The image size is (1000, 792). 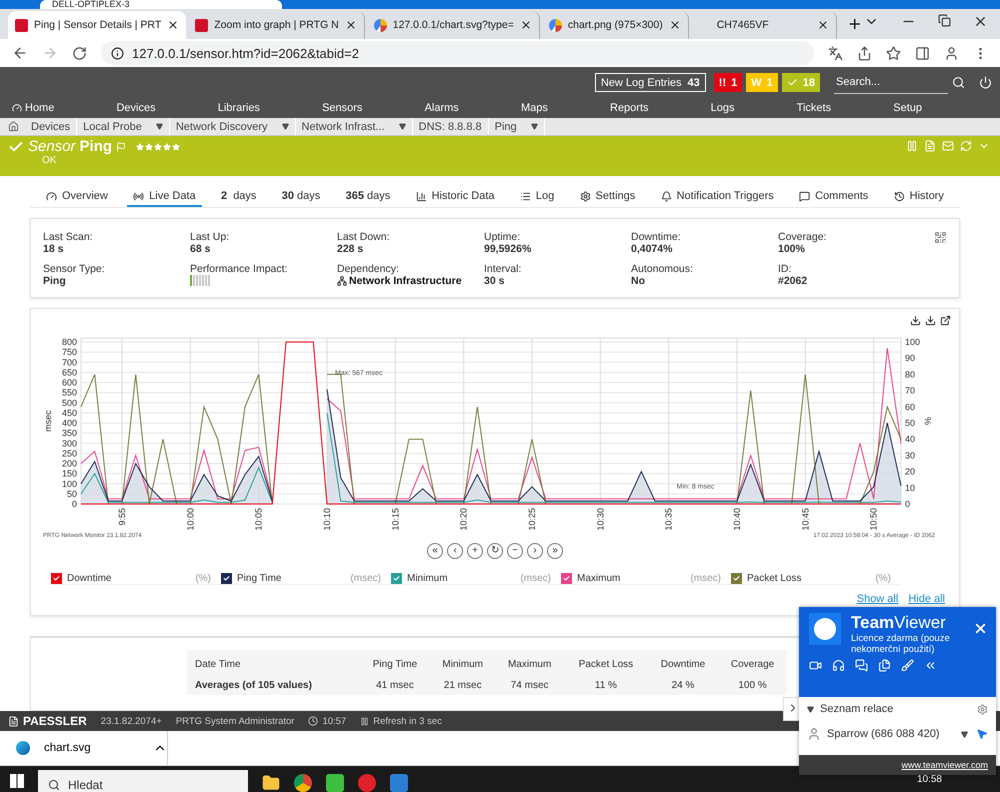 What do you see at coordinates (814, 108) in the screenshot?
I see `nav-item: Tickets` at bounding box center [814, 108].